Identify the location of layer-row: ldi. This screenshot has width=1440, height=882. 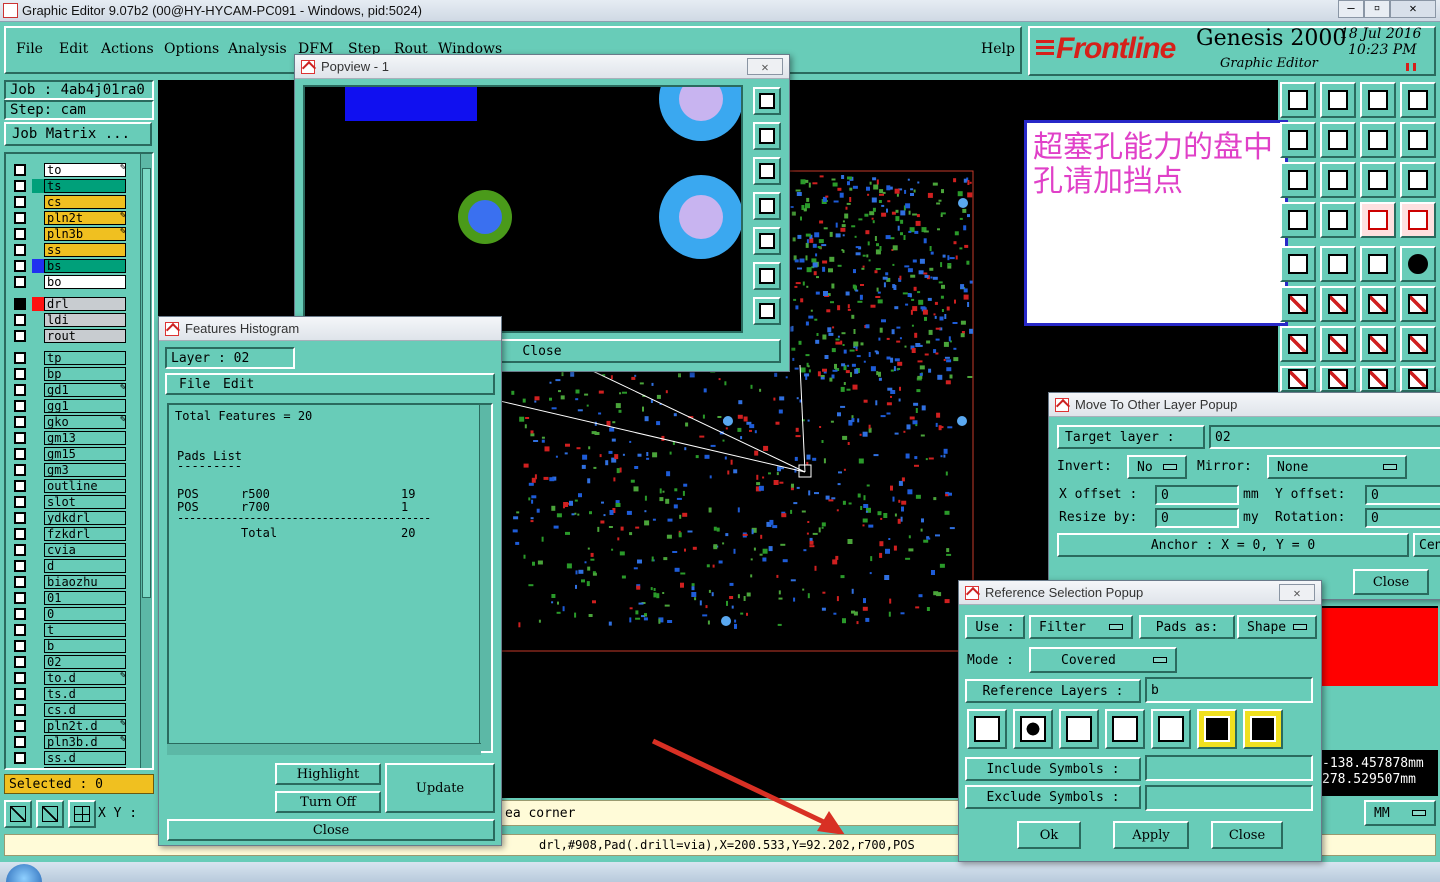
(70, 320).